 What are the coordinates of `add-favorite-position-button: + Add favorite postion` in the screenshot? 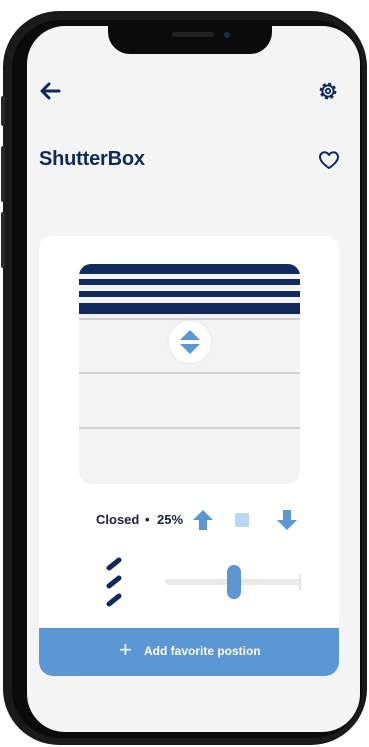 It's located at (189, 652).